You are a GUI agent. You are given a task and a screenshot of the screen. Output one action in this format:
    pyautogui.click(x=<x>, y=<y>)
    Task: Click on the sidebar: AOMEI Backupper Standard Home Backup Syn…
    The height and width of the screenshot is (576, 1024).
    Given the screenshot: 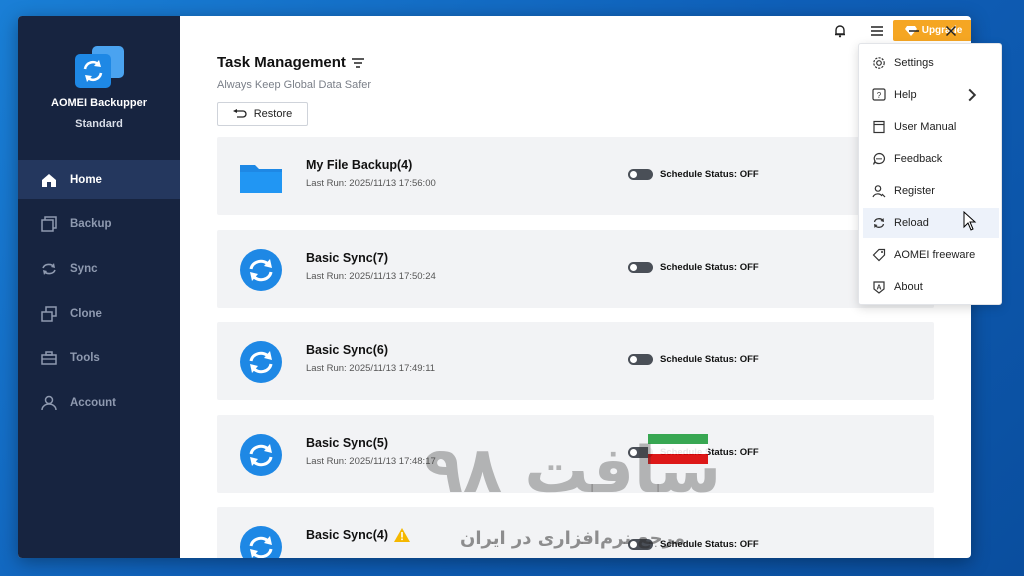 What is the action you would take?
    pyautogui.click(x=99, y=287)
    